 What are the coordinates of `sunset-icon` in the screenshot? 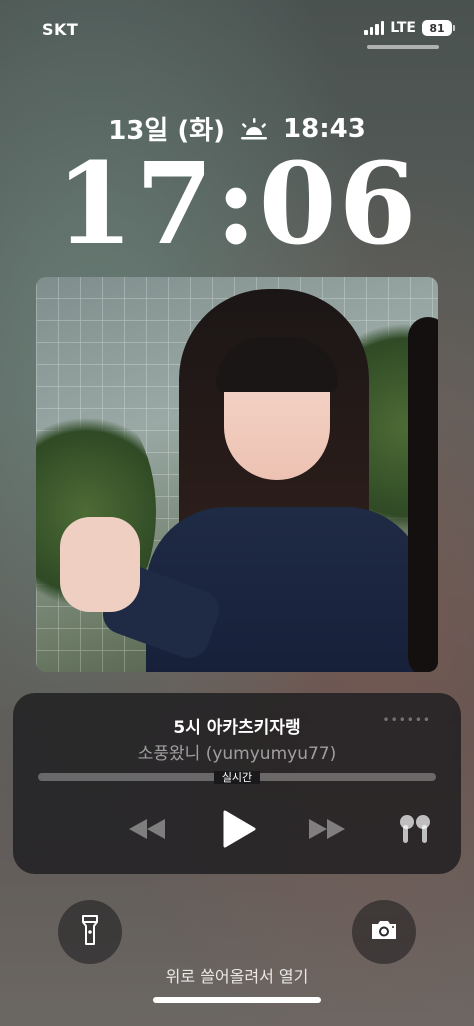 It's located at (254, 129).